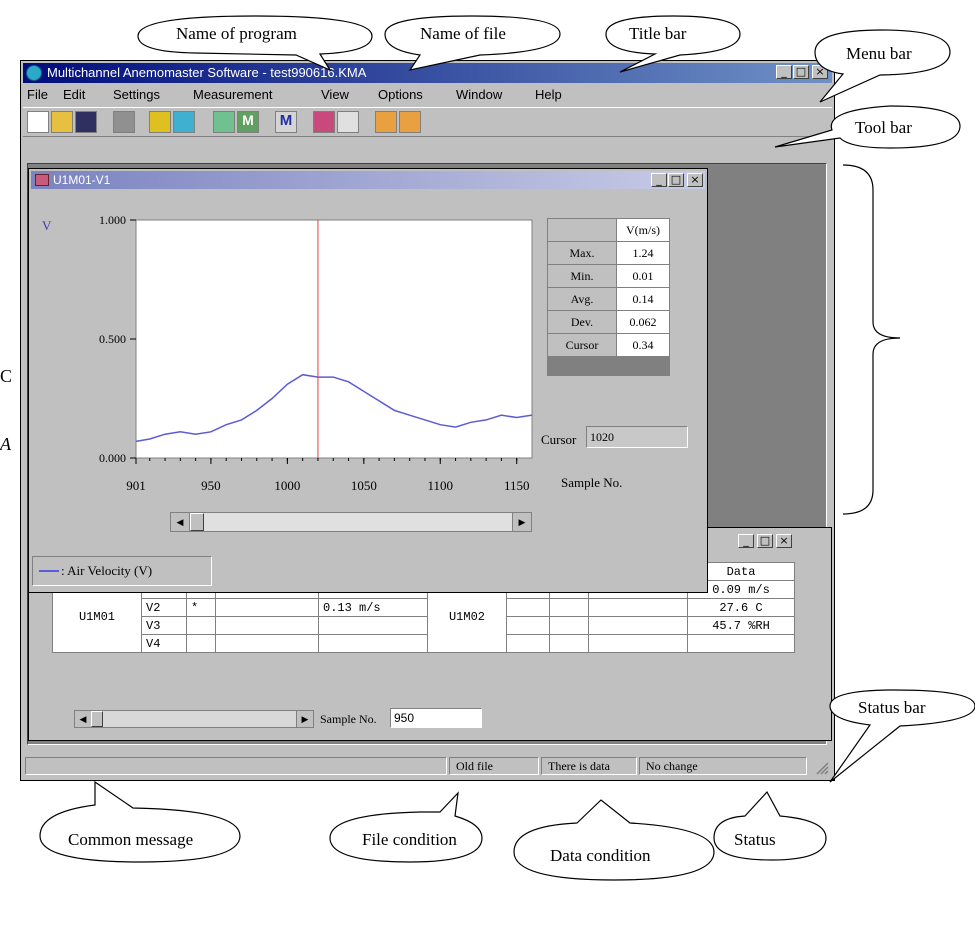 The width and height of the screenshot is (975, 934). I want to click on callout-data-condition, so click(614, 840).